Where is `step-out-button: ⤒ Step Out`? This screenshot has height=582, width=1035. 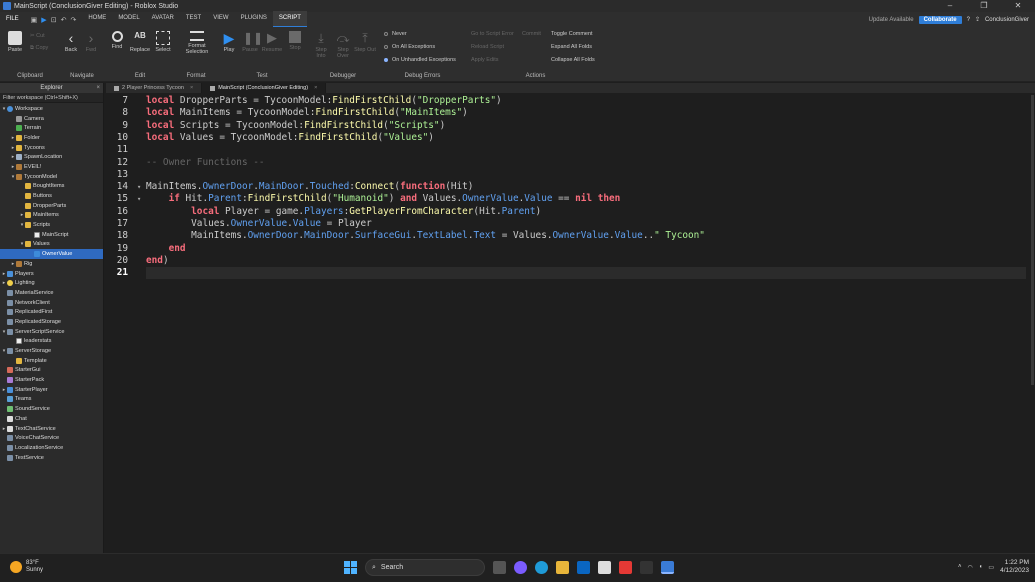
step-out-button: ⤒ Step Out is located at coordinates (365, 42).